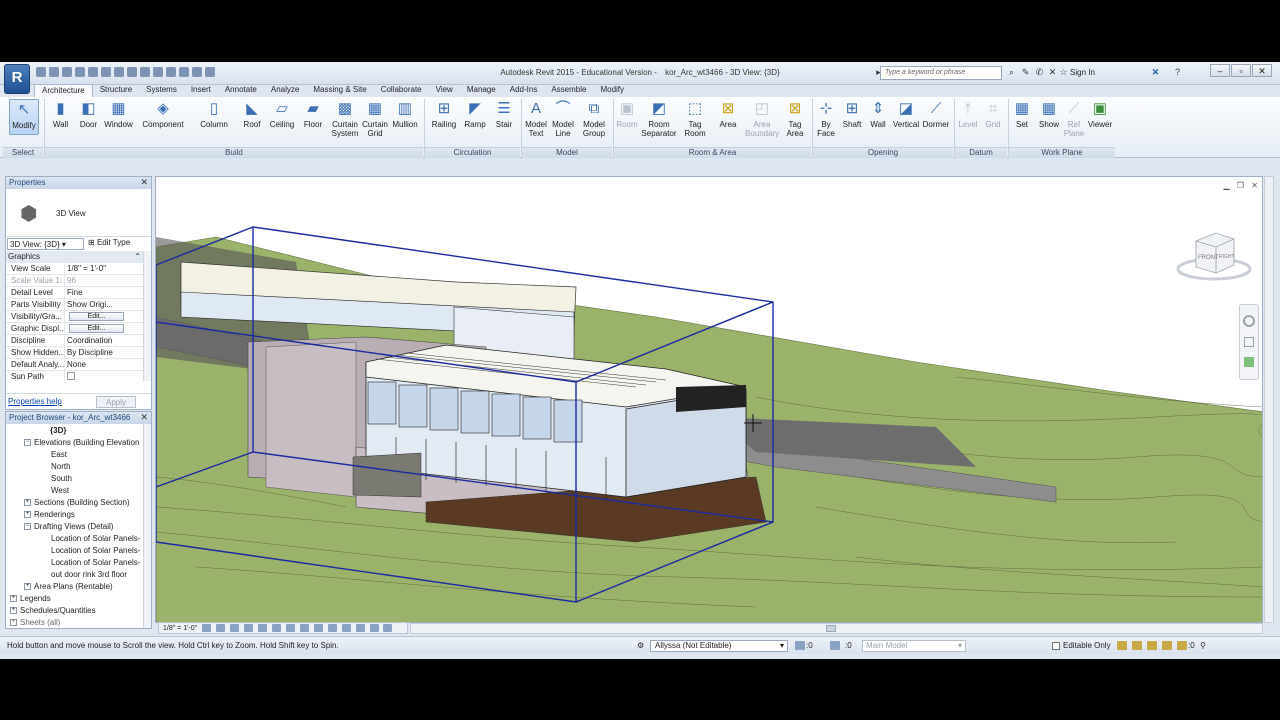 Image resolution: width=1280 pixels, height=720 pixels. What do you see at coordinates (30, 598) in the screenshot?
I see `tree-item-legends: + Legends` at bounding box center [30, 598].